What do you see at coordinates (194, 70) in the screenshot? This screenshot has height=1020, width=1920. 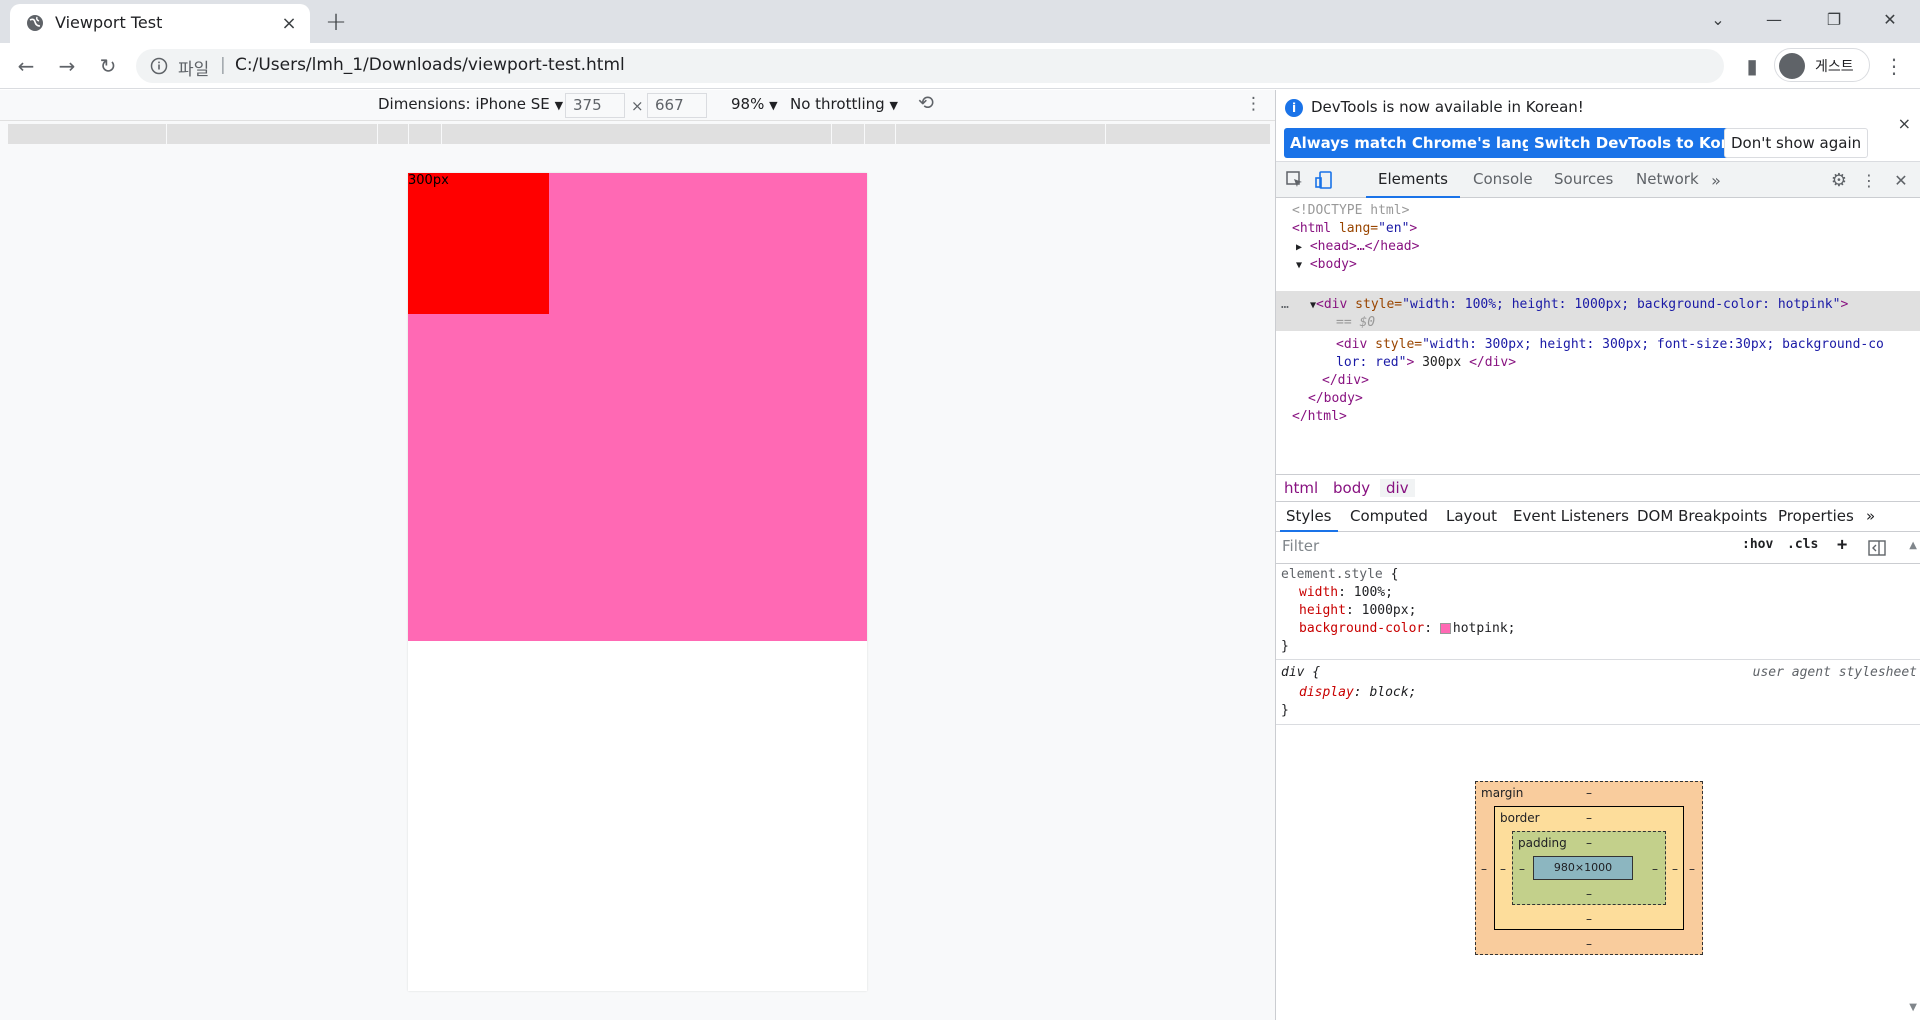 I see `url-scheme: 파일` at bounding box center [194, 70].